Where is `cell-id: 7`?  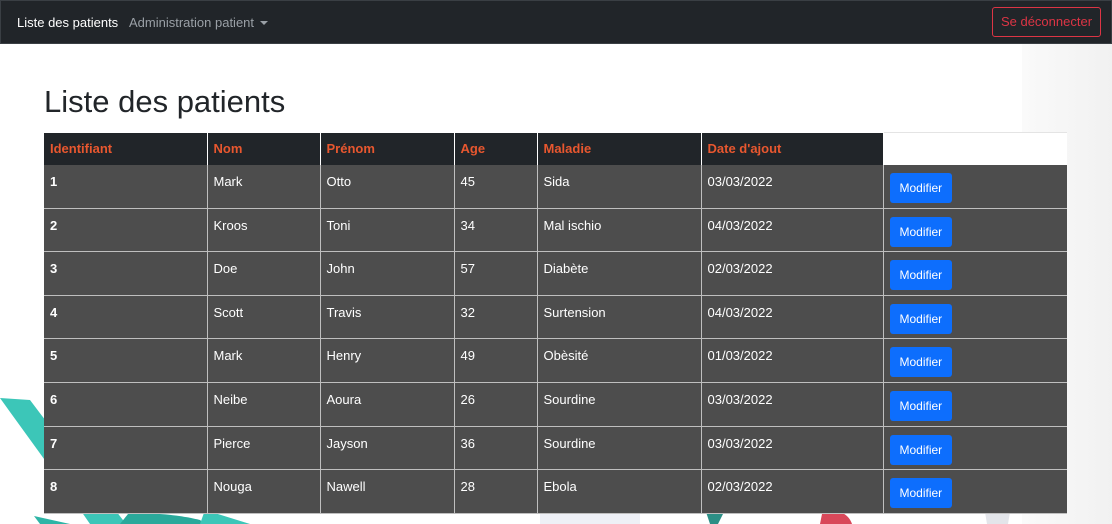
cell-id: 7 is located at coordinates (126, 448).